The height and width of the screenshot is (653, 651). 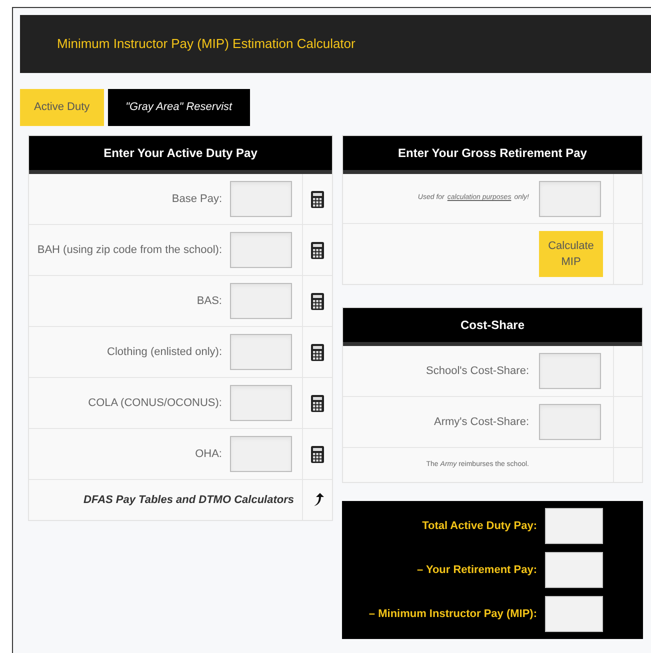 I want to click on calculate-button: Calculate MIP, so click(x=571, y=254).